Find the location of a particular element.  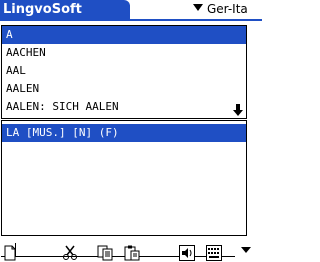

triangle-down-icon is located at coordinates (198, 7).